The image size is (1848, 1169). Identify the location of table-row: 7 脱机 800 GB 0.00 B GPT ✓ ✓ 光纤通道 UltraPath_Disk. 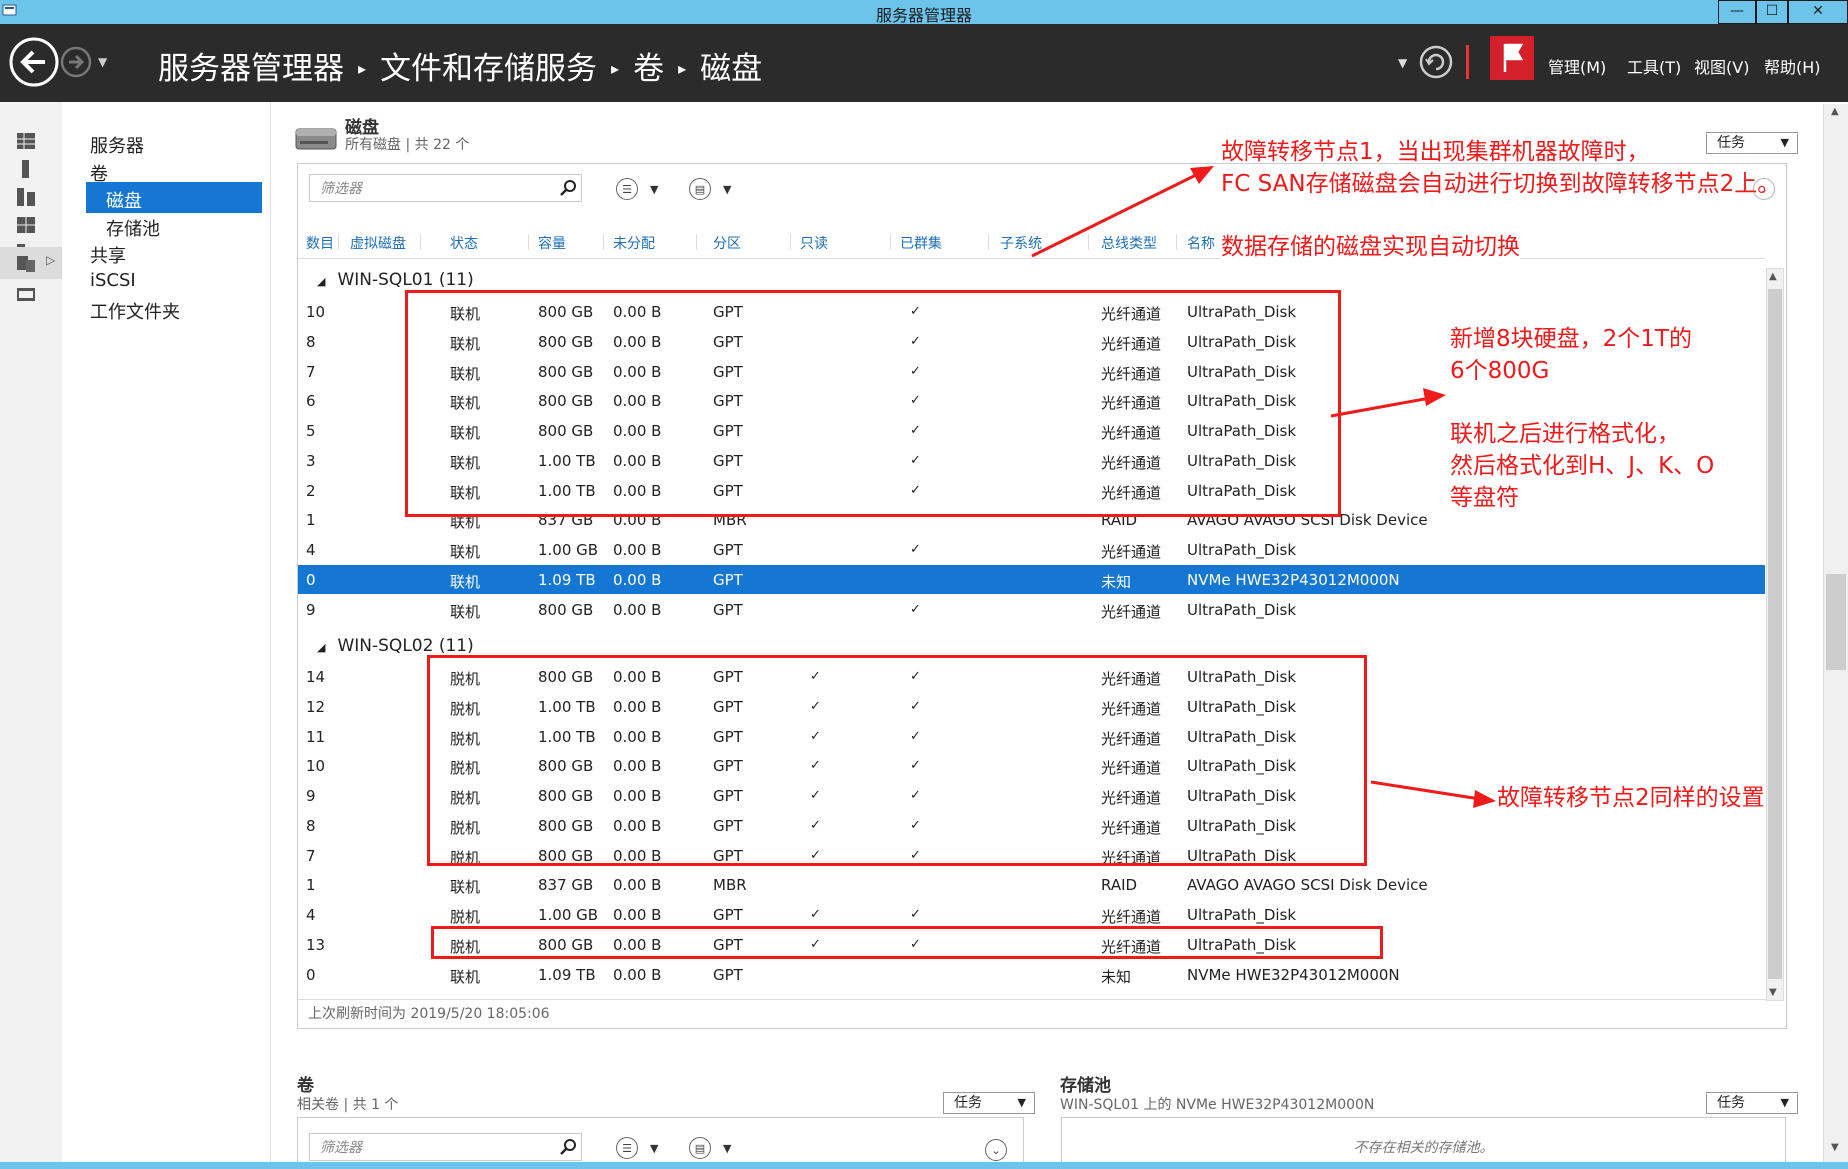
(1031, 855).